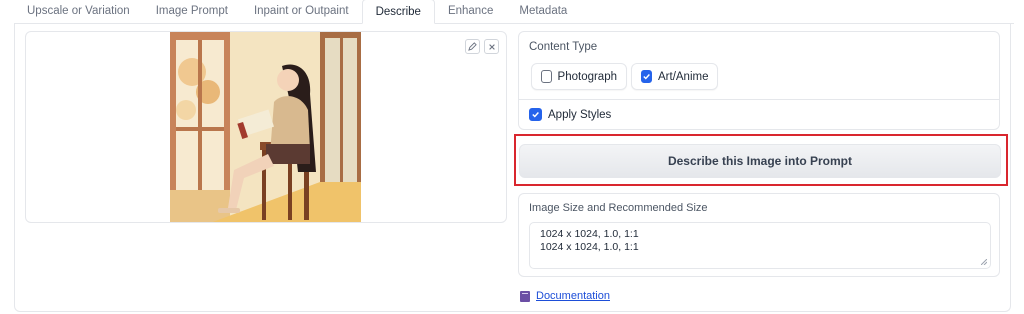 The image size is (1024, 314). I want to click on uploaded-image, so click(265, 127).